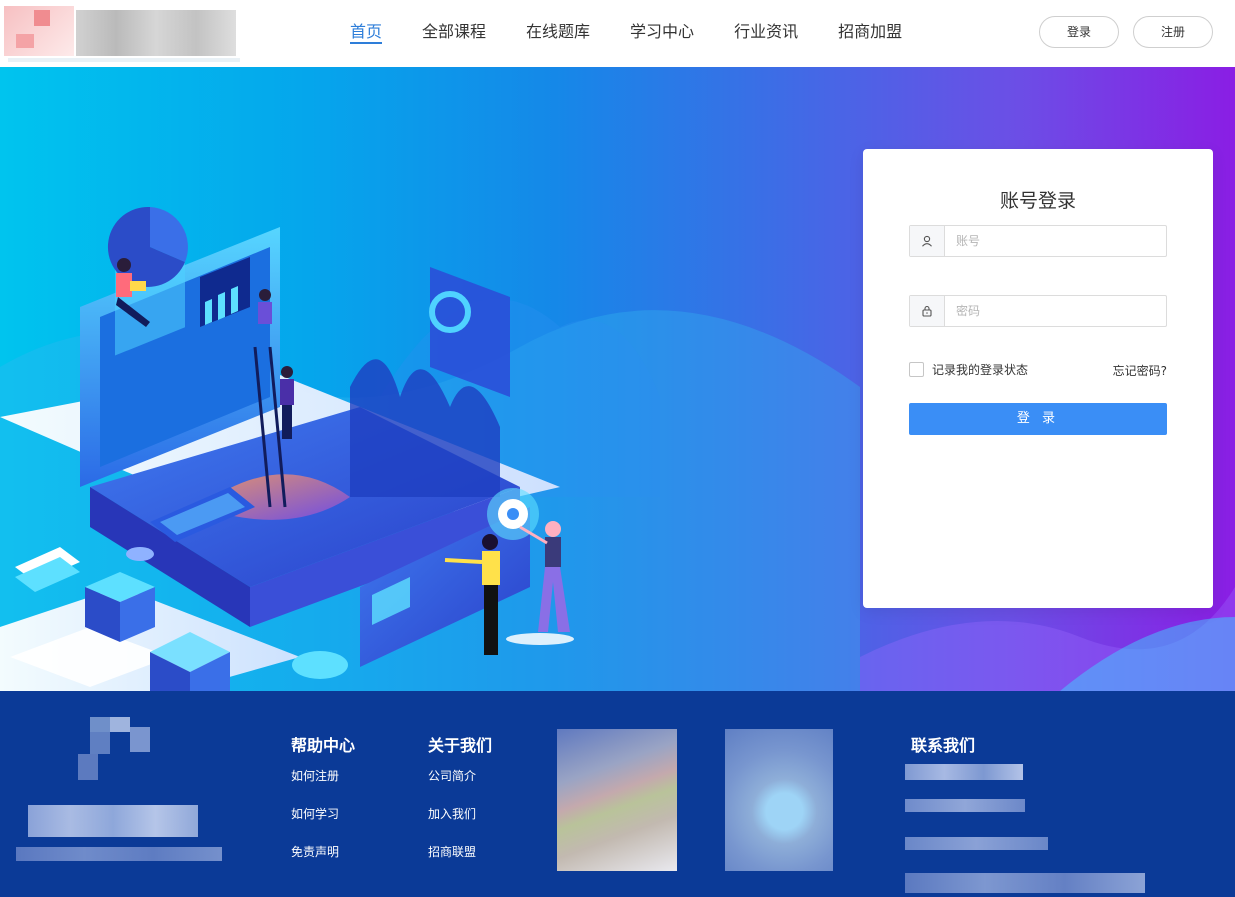 The image size is (1235, 897). What do you see at coordinates (1173, 32) in the screenshot?
I see `header-register-button: 注册` at bounding box center [1173, 32].